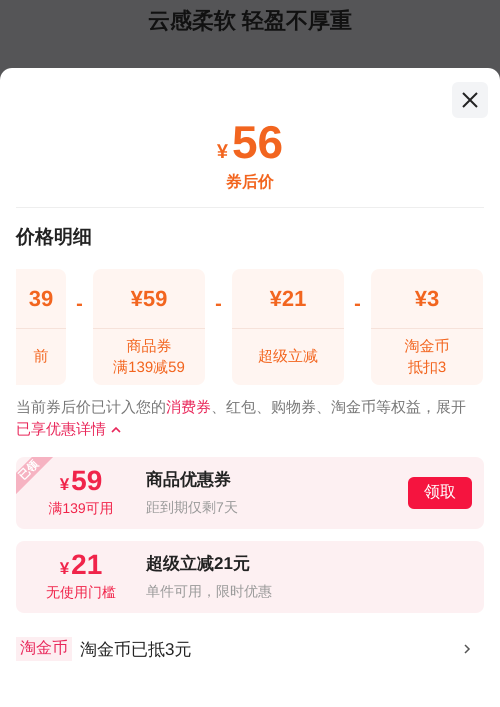 This screenshot has height=707, width=500. I want to click on coupon-title: 超级立减21元, so click(198, 564).